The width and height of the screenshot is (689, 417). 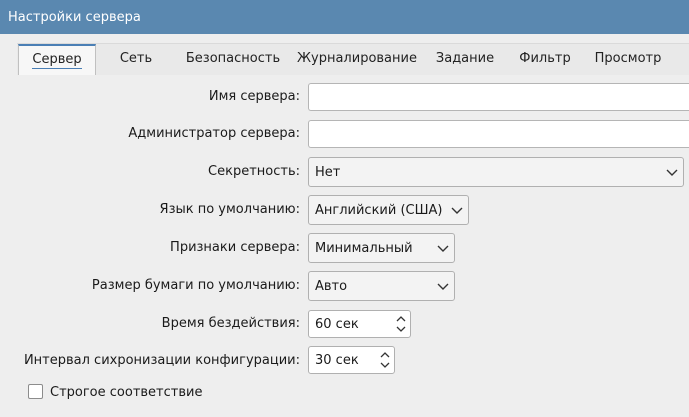 I want to click on default-paper-size-combo: Авто, so click(x=381, y=286).